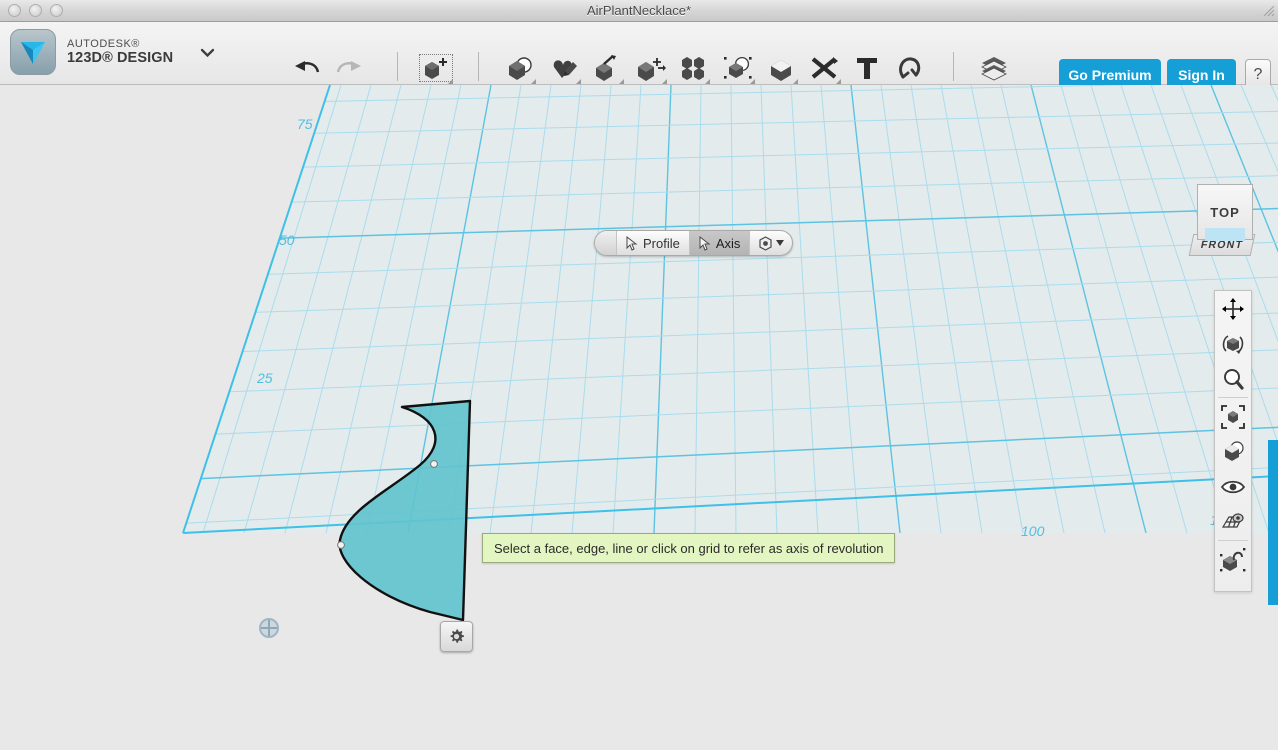 This screenshot has height=750, width=1278. What do you see at coordinates (287, 240) in the screenshot?
I see `axis-label-vertical: 50` at bounding box center [287, 240].